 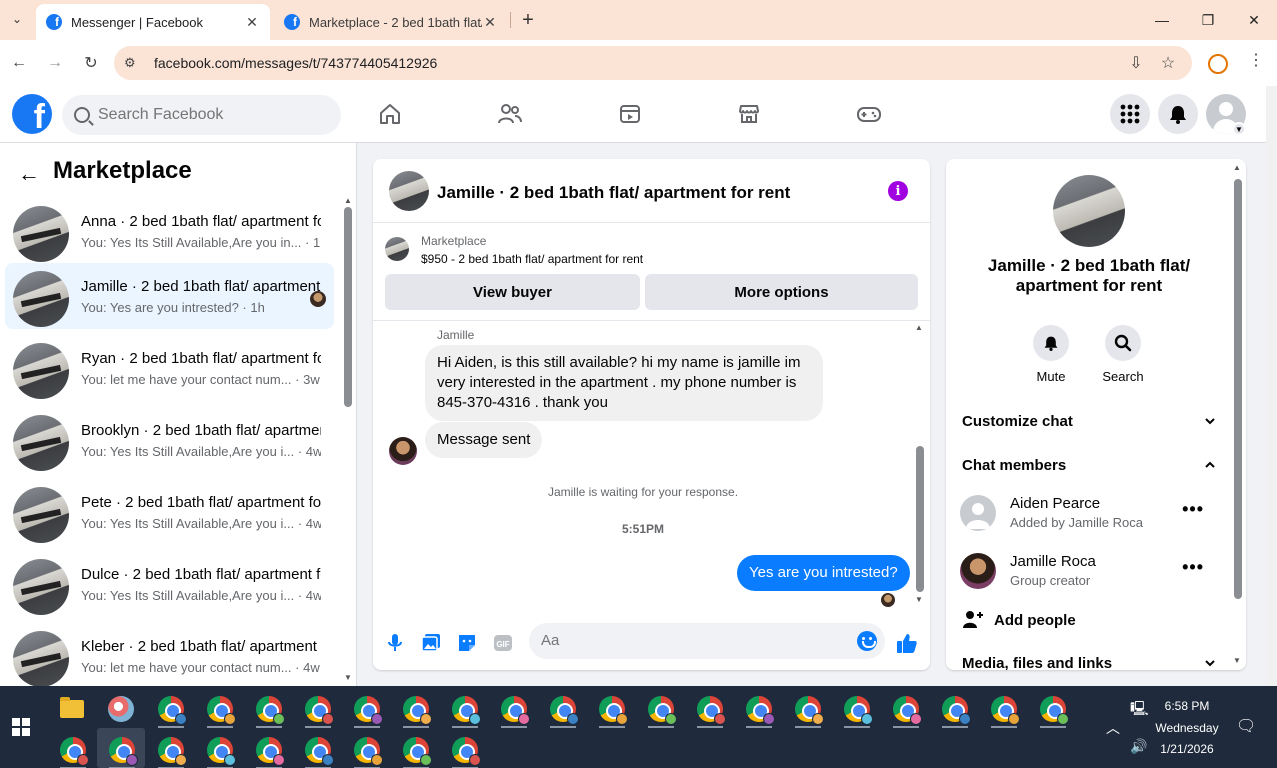 What do you see at coordinates (1246, 726) in the screenshot?
I see `notifications-chat-icon: 🗨` at bounding box center [1246, 726].